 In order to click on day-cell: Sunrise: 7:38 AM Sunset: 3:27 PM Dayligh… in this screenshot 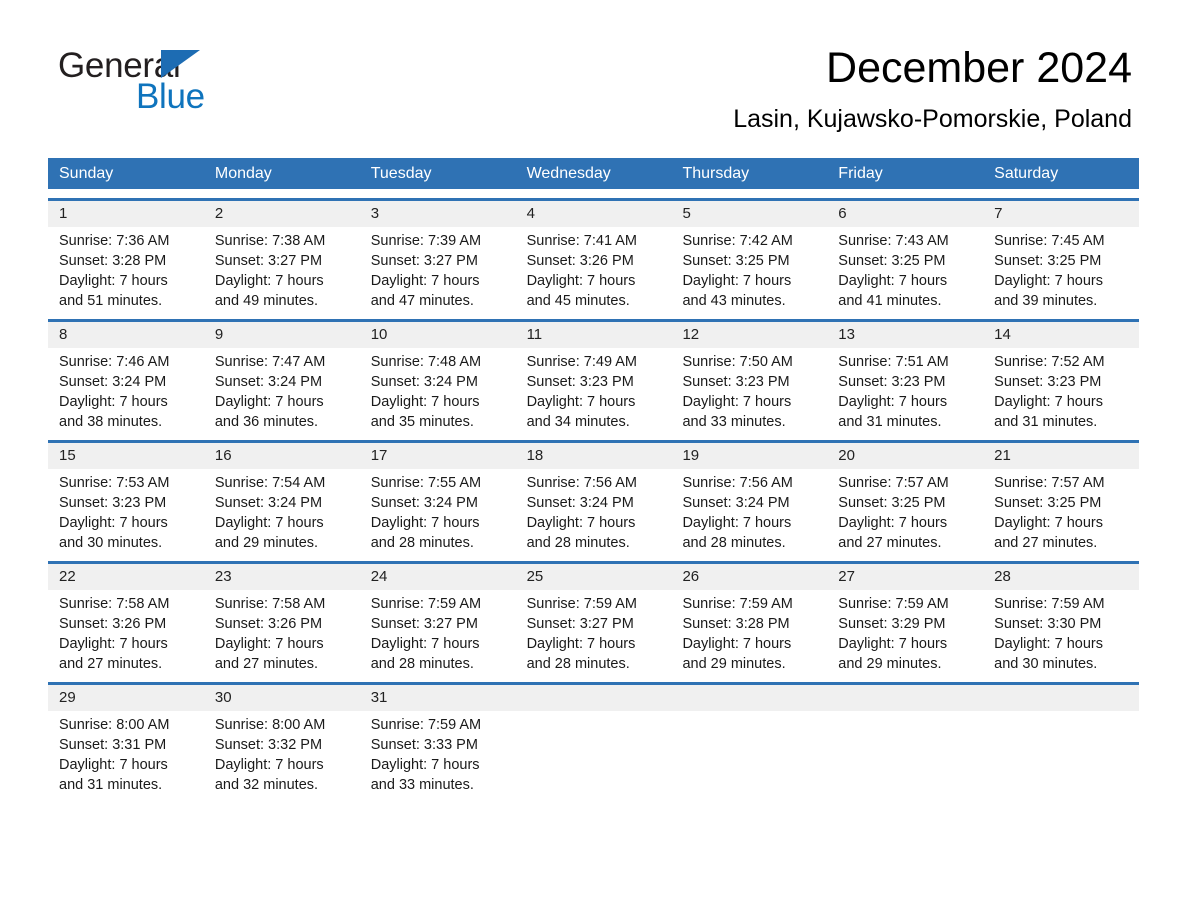, I will do `click(282, 268)`.